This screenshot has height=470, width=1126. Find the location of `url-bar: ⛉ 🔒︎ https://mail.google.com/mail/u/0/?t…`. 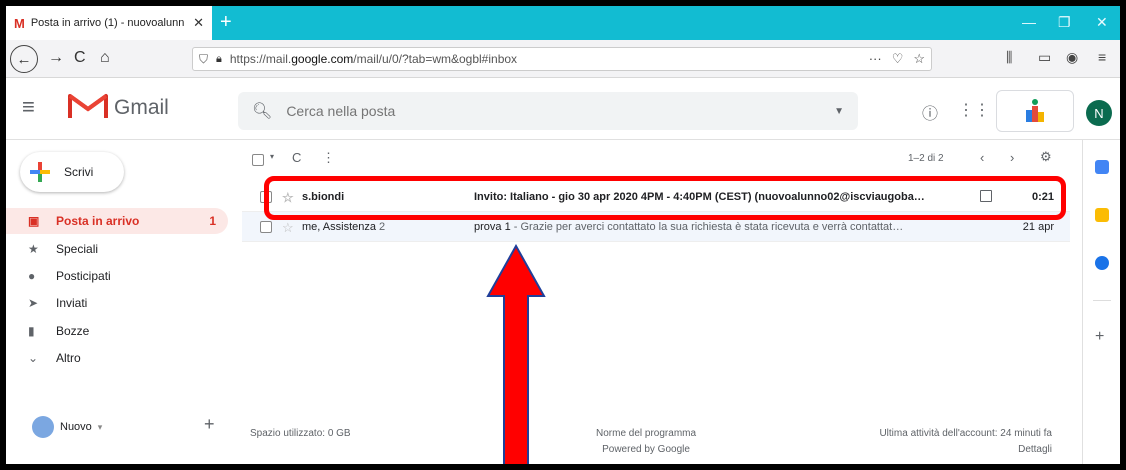

url-bar: ⛉ 🔒︎ https://mail.google.com/mail/u/0/?t… is located at coordinates (562, 59).